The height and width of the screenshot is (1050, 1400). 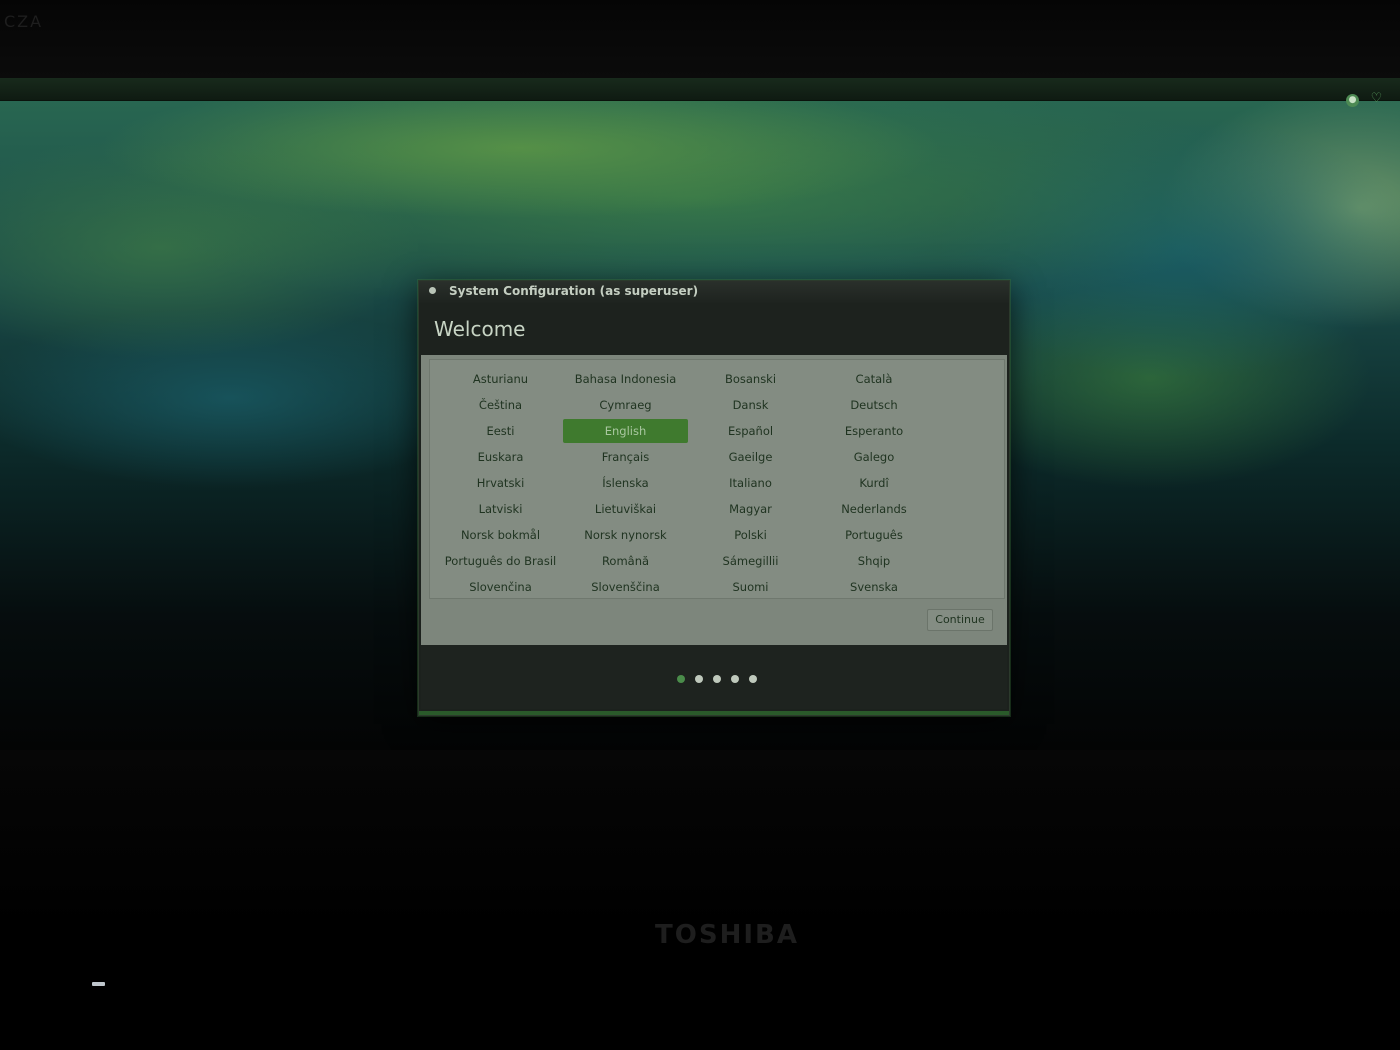 I want to click on language-item: Dansk, so click(x=750, y=405).